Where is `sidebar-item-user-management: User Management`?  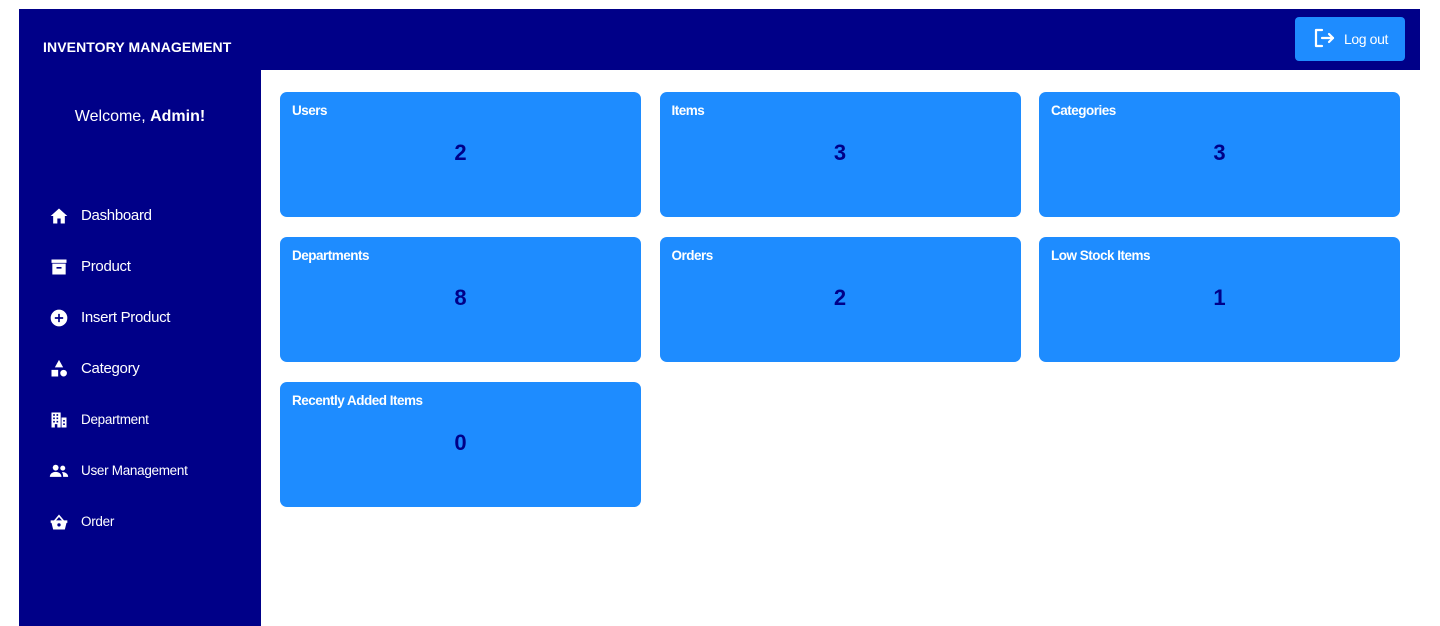 sidebar-item-user-management: User Management is located at coordinates (148, 470).